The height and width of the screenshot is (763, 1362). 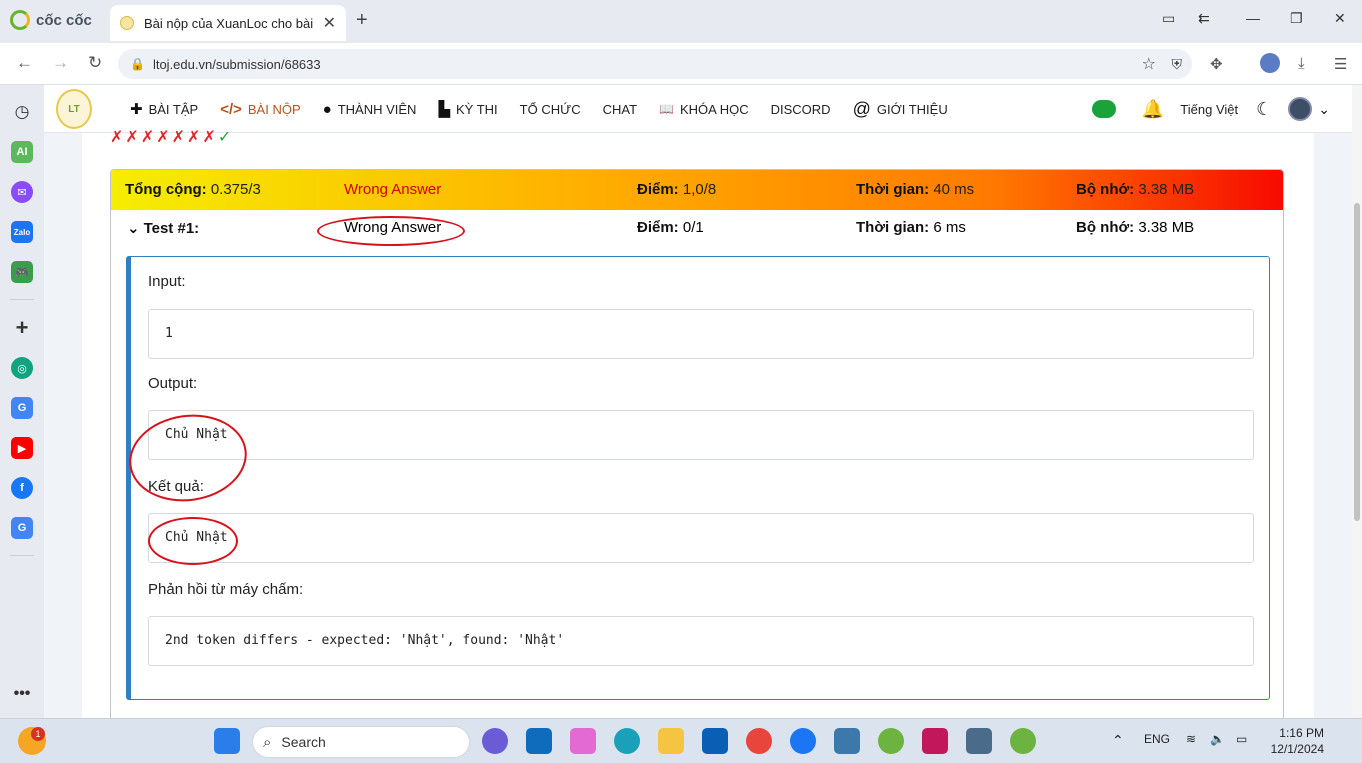 I want to click on language-indicator: ENG, so click(x=1157, y=739).